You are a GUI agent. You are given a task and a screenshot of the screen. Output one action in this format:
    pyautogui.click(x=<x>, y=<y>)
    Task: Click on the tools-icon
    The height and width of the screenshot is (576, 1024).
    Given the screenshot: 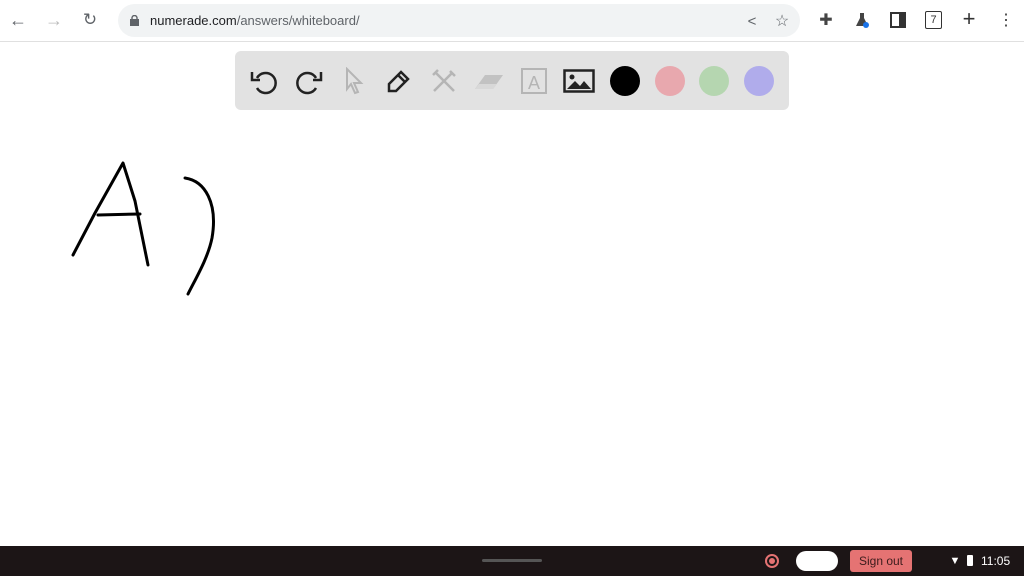 What is the action you would take?
    pyautogui.click(x=444, y=81)
    